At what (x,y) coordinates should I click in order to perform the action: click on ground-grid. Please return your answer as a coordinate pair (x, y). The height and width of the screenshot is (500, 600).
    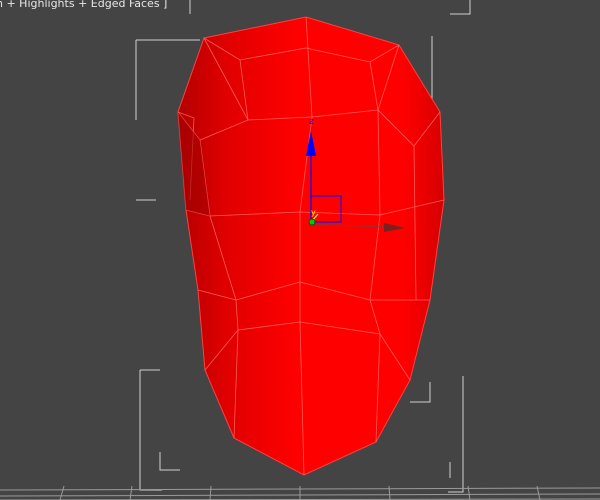
    Looking at the image, I should click on (300, 492).